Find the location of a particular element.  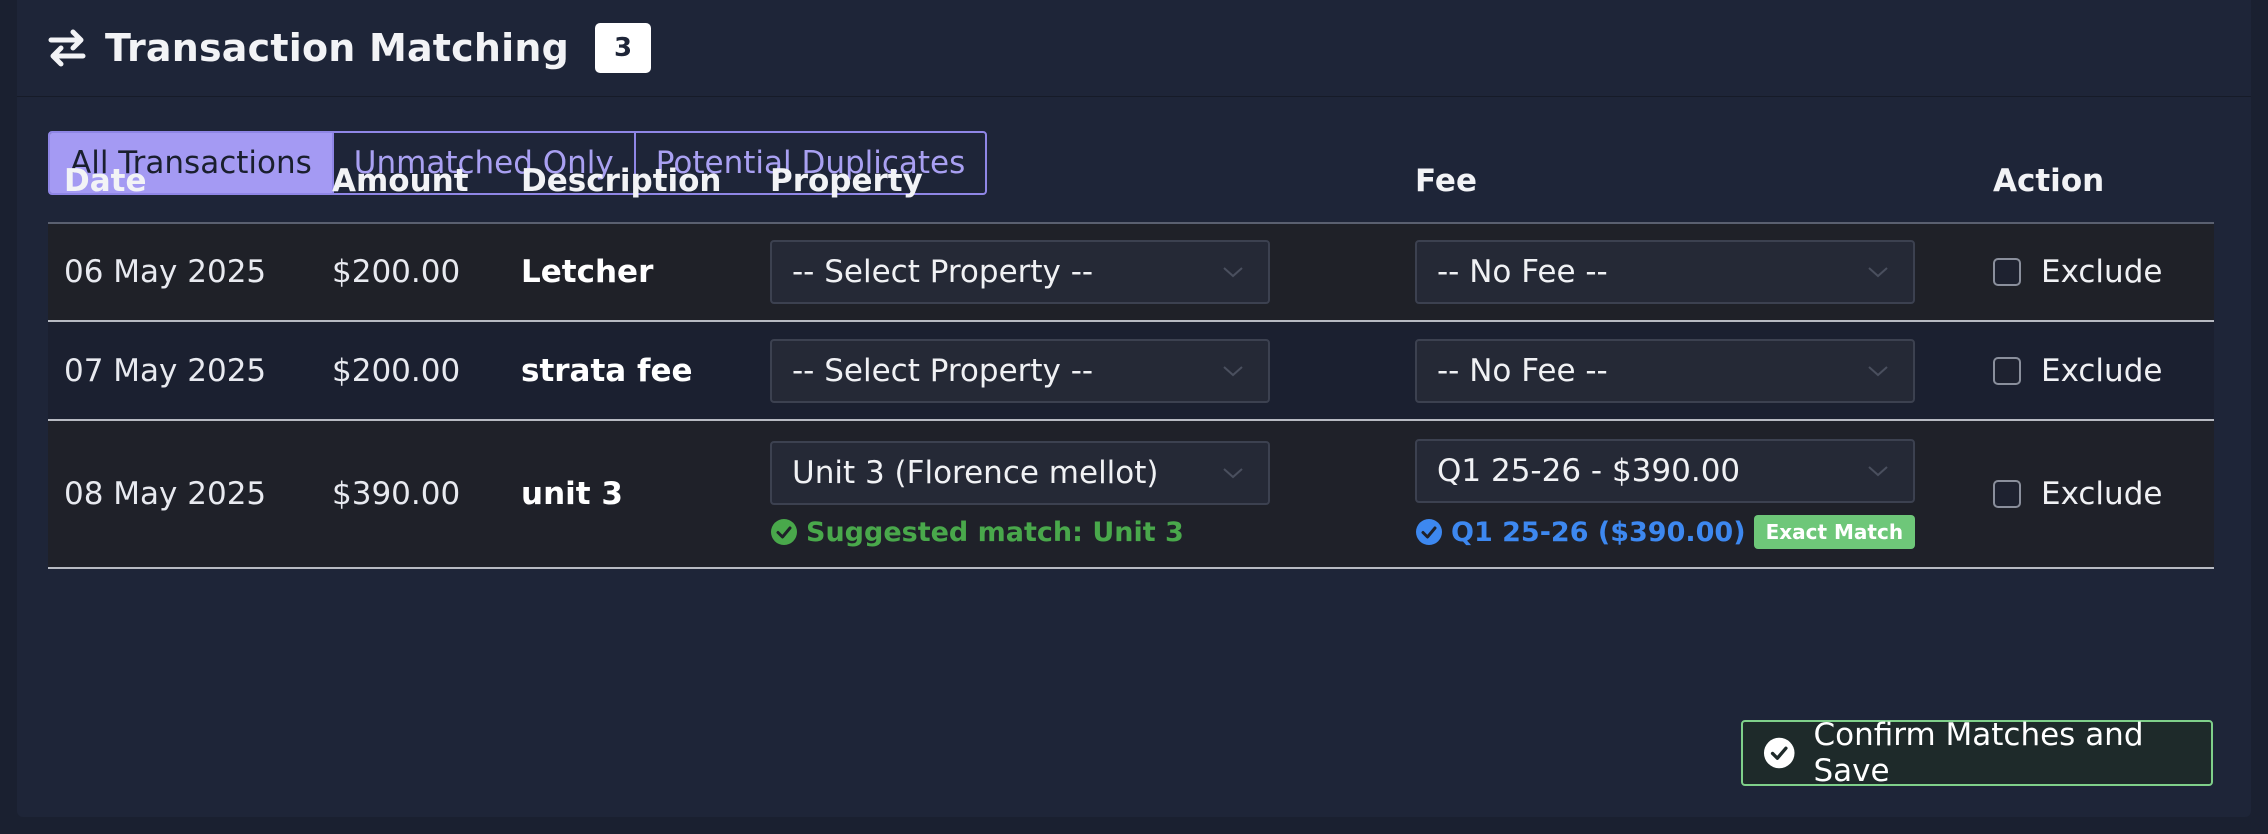

column-header-date: Date is located at coordinates (182, 181).